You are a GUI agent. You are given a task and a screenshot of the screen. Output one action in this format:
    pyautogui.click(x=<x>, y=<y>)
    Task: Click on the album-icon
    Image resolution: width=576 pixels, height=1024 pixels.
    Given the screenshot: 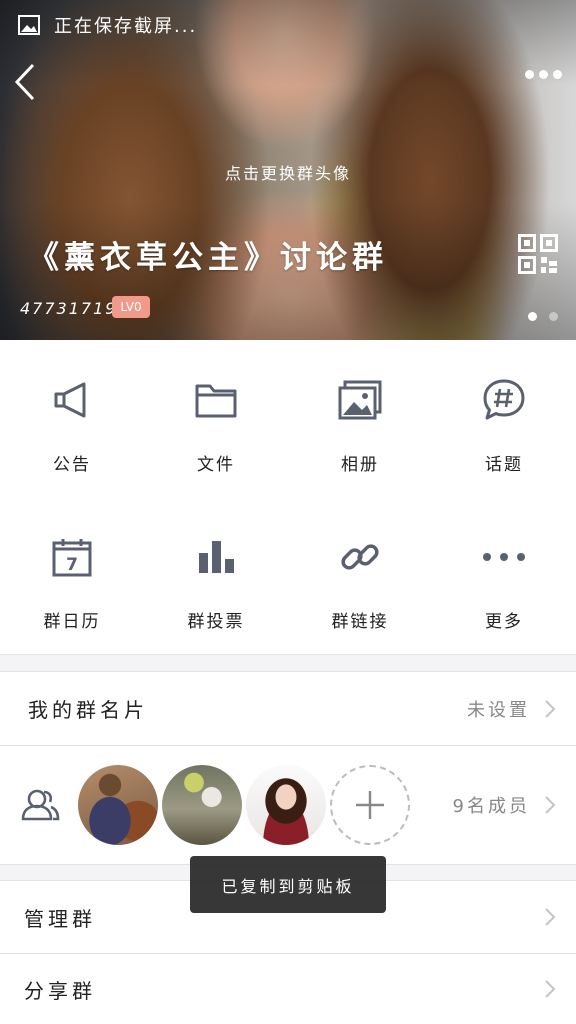 What is the action you would take?
    pyautogui.click(x=360, y=400)
    